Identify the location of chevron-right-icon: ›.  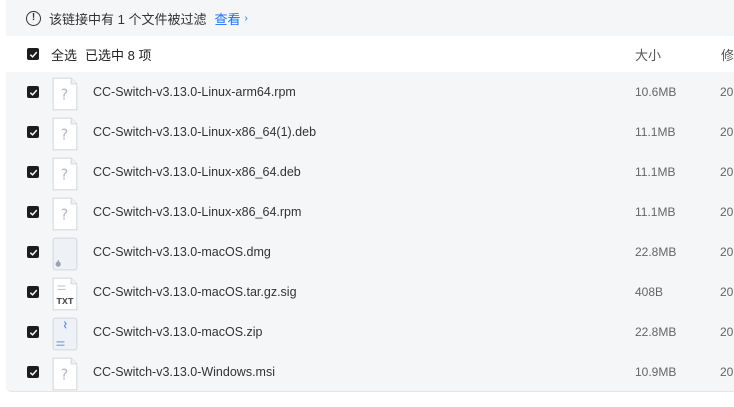
(245, 18).